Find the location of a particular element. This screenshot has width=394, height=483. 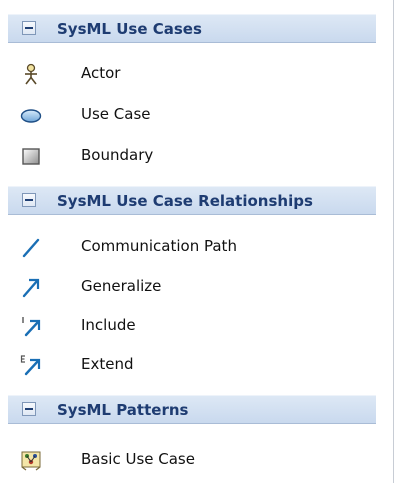

boundary-icon is located at coordinates (31, 156).